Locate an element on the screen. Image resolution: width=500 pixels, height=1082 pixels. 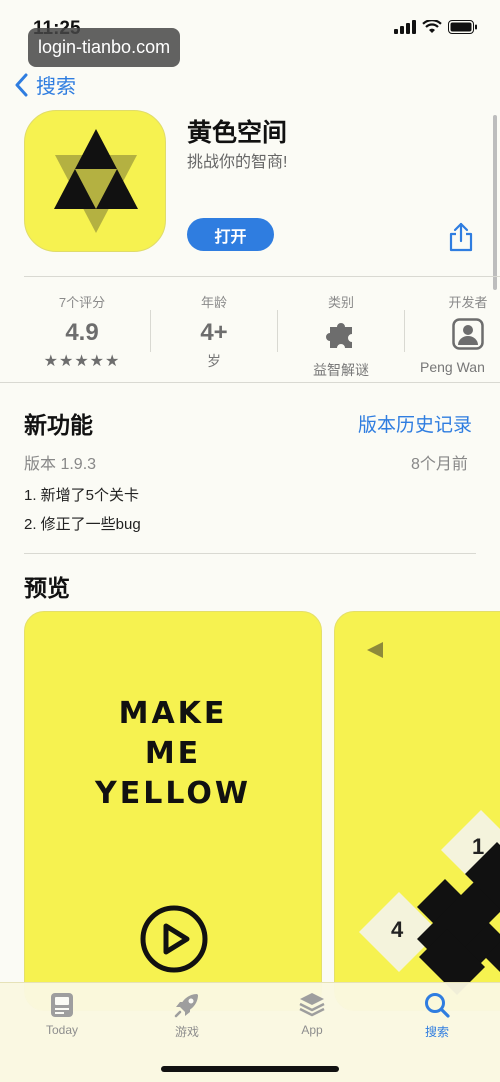
app-icon is located at coordinates (95, 181).